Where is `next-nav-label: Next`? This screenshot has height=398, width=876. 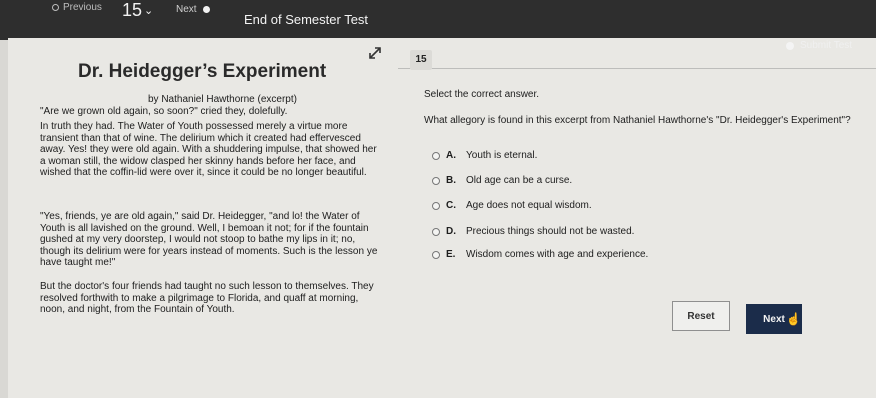 next-nav-label: Next is located at coordinates (186, 9).